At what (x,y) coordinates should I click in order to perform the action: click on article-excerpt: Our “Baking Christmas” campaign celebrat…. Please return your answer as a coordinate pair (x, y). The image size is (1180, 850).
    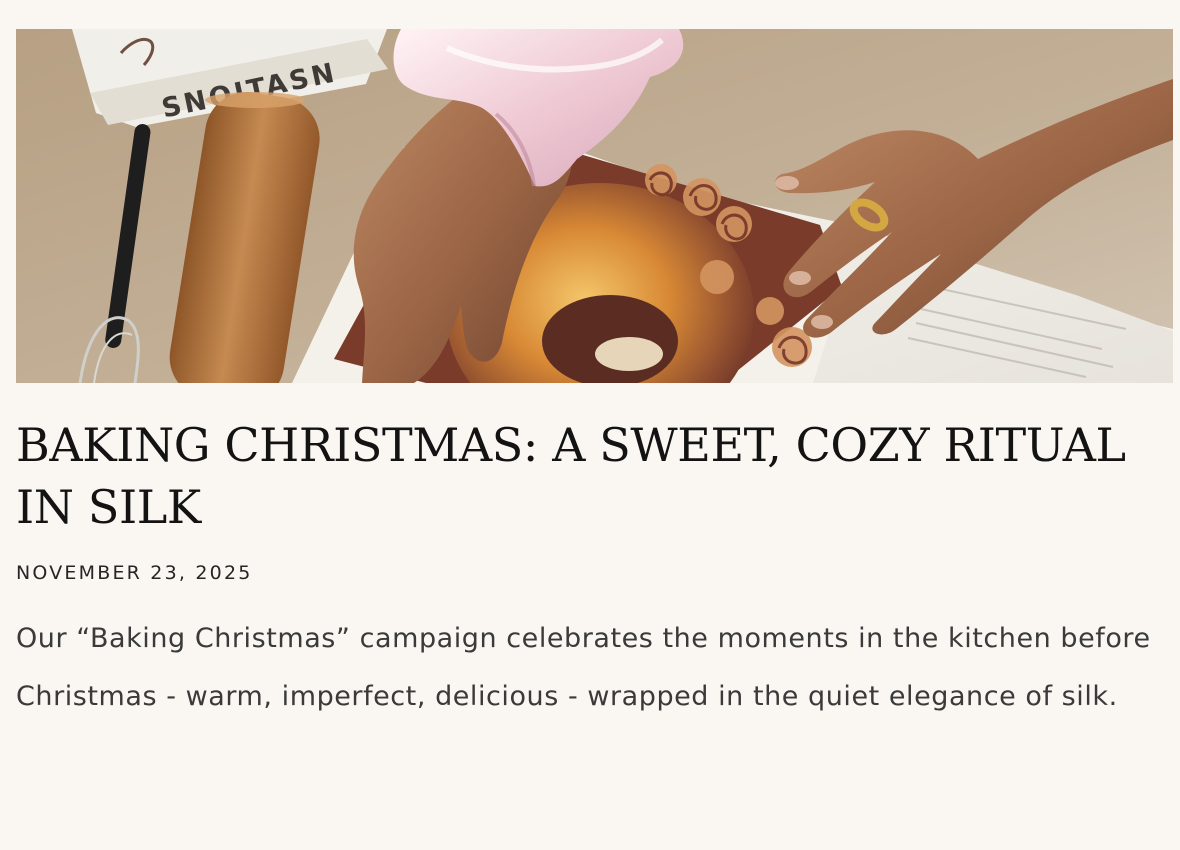
    Looking at the image, I should click on (583, 667).